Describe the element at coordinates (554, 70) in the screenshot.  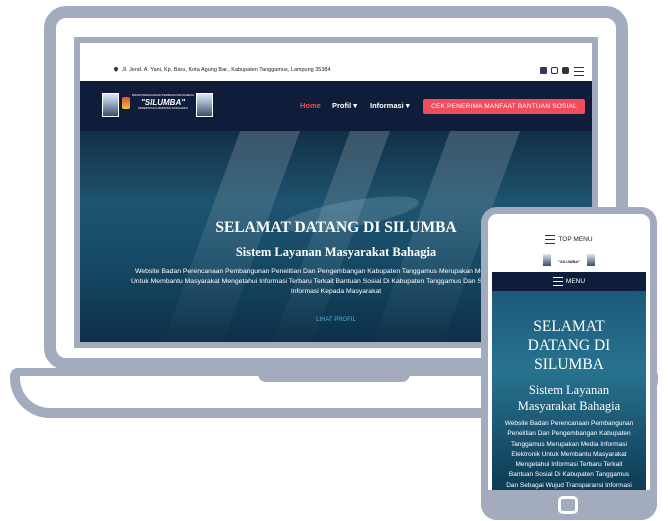
I see `instagram-icon` at that location.